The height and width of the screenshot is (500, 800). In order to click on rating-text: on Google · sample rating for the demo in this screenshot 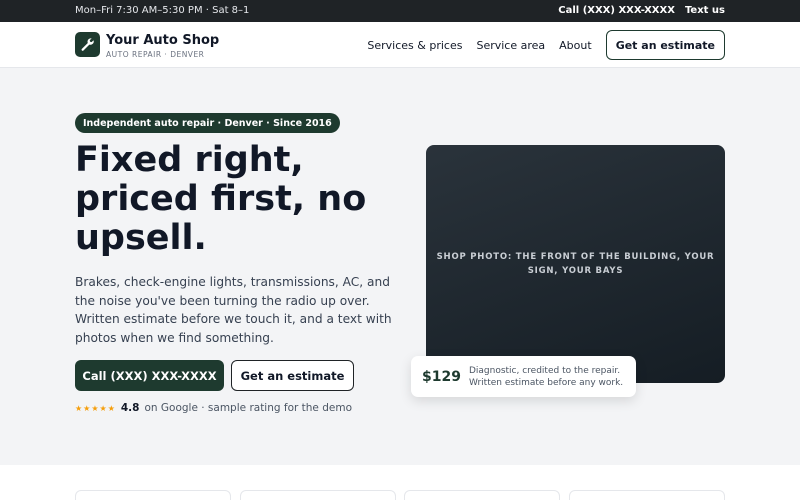, I will do `click(248, 408)`.